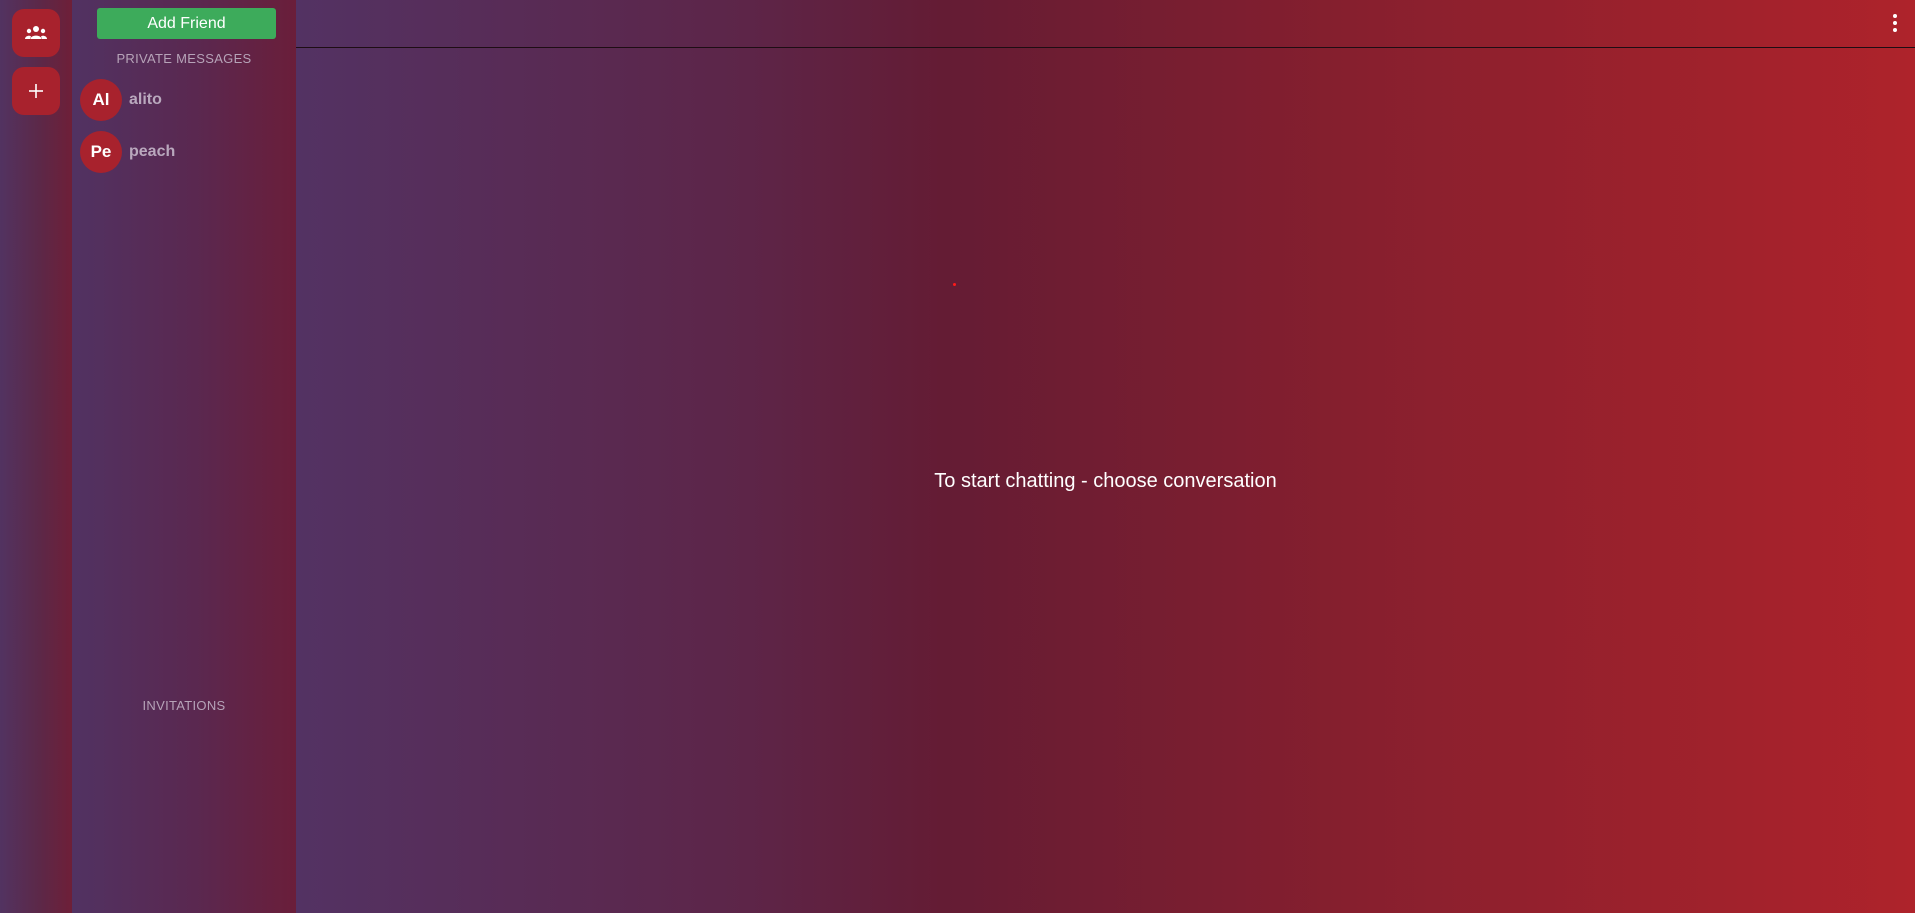 The image size is (1915, 913). Describe the element at coordinates (1105, 481) in the screenshot. I see `empty-state-message: To start chatting - choose conversation` at that location.